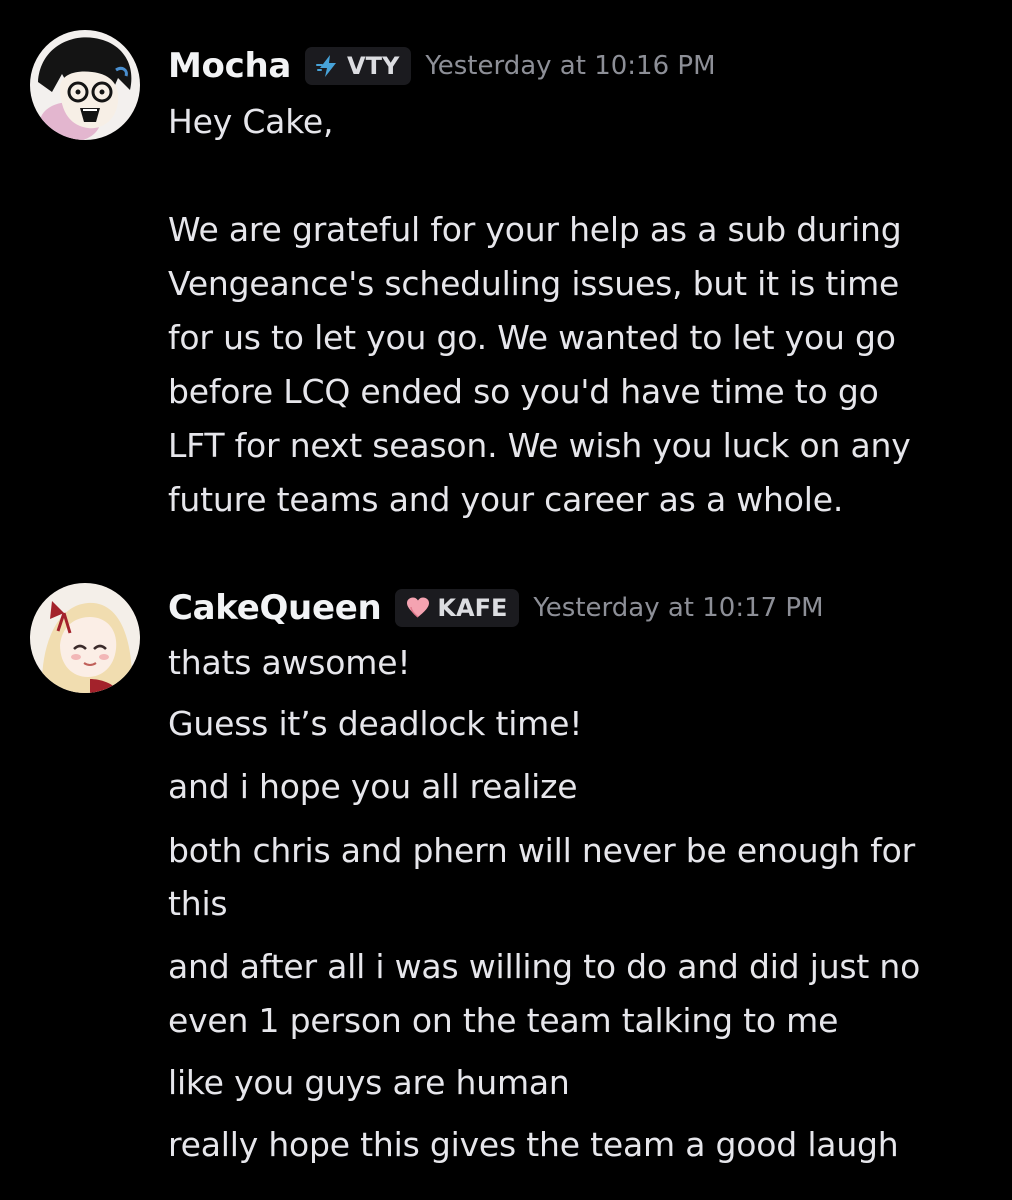 The image size is (1012, 1200). Describe the element at coordinates (373, 786) in the screenshot. I see `message-line: and i hope you all realize` at that location.